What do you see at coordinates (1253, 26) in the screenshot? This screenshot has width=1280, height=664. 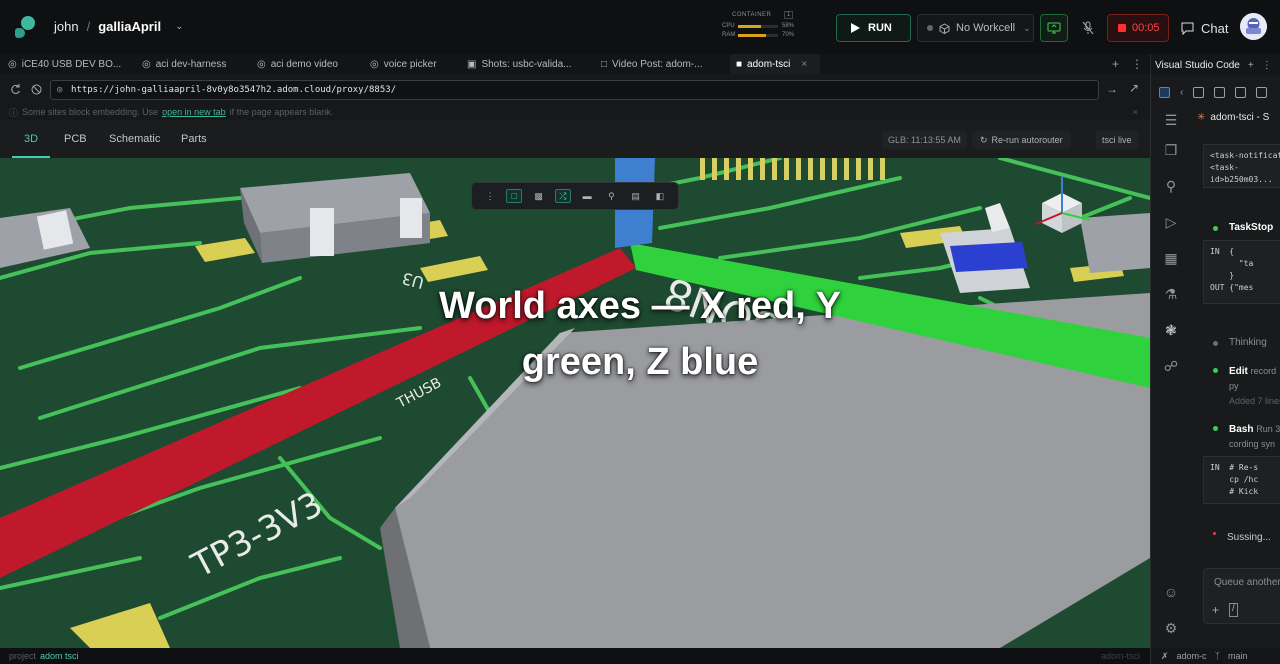 I see `avatar` at bounding box center [1253, 26].